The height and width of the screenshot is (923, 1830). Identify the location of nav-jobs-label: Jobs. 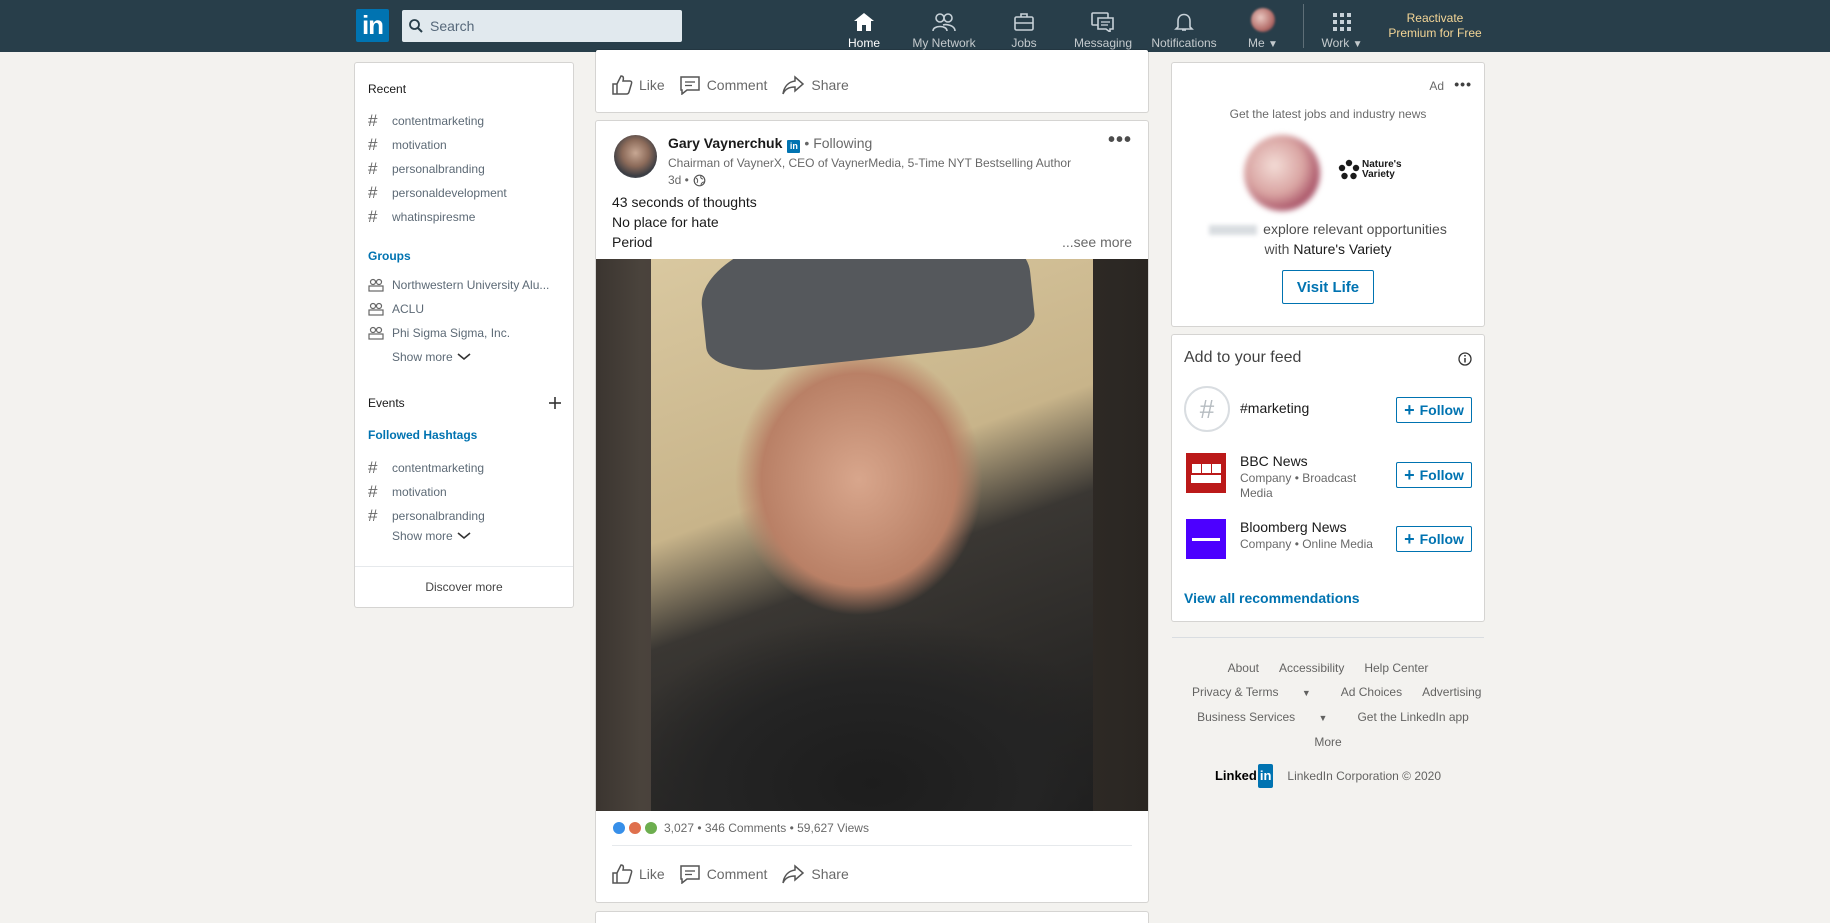
(1024, 43).